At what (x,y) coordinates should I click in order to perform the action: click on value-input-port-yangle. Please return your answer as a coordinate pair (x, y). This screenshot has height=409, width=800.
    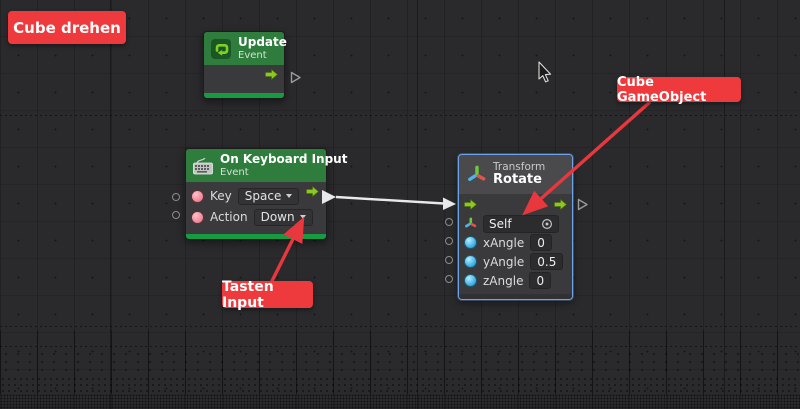
    Looking at the image, I should click on (470, 261).